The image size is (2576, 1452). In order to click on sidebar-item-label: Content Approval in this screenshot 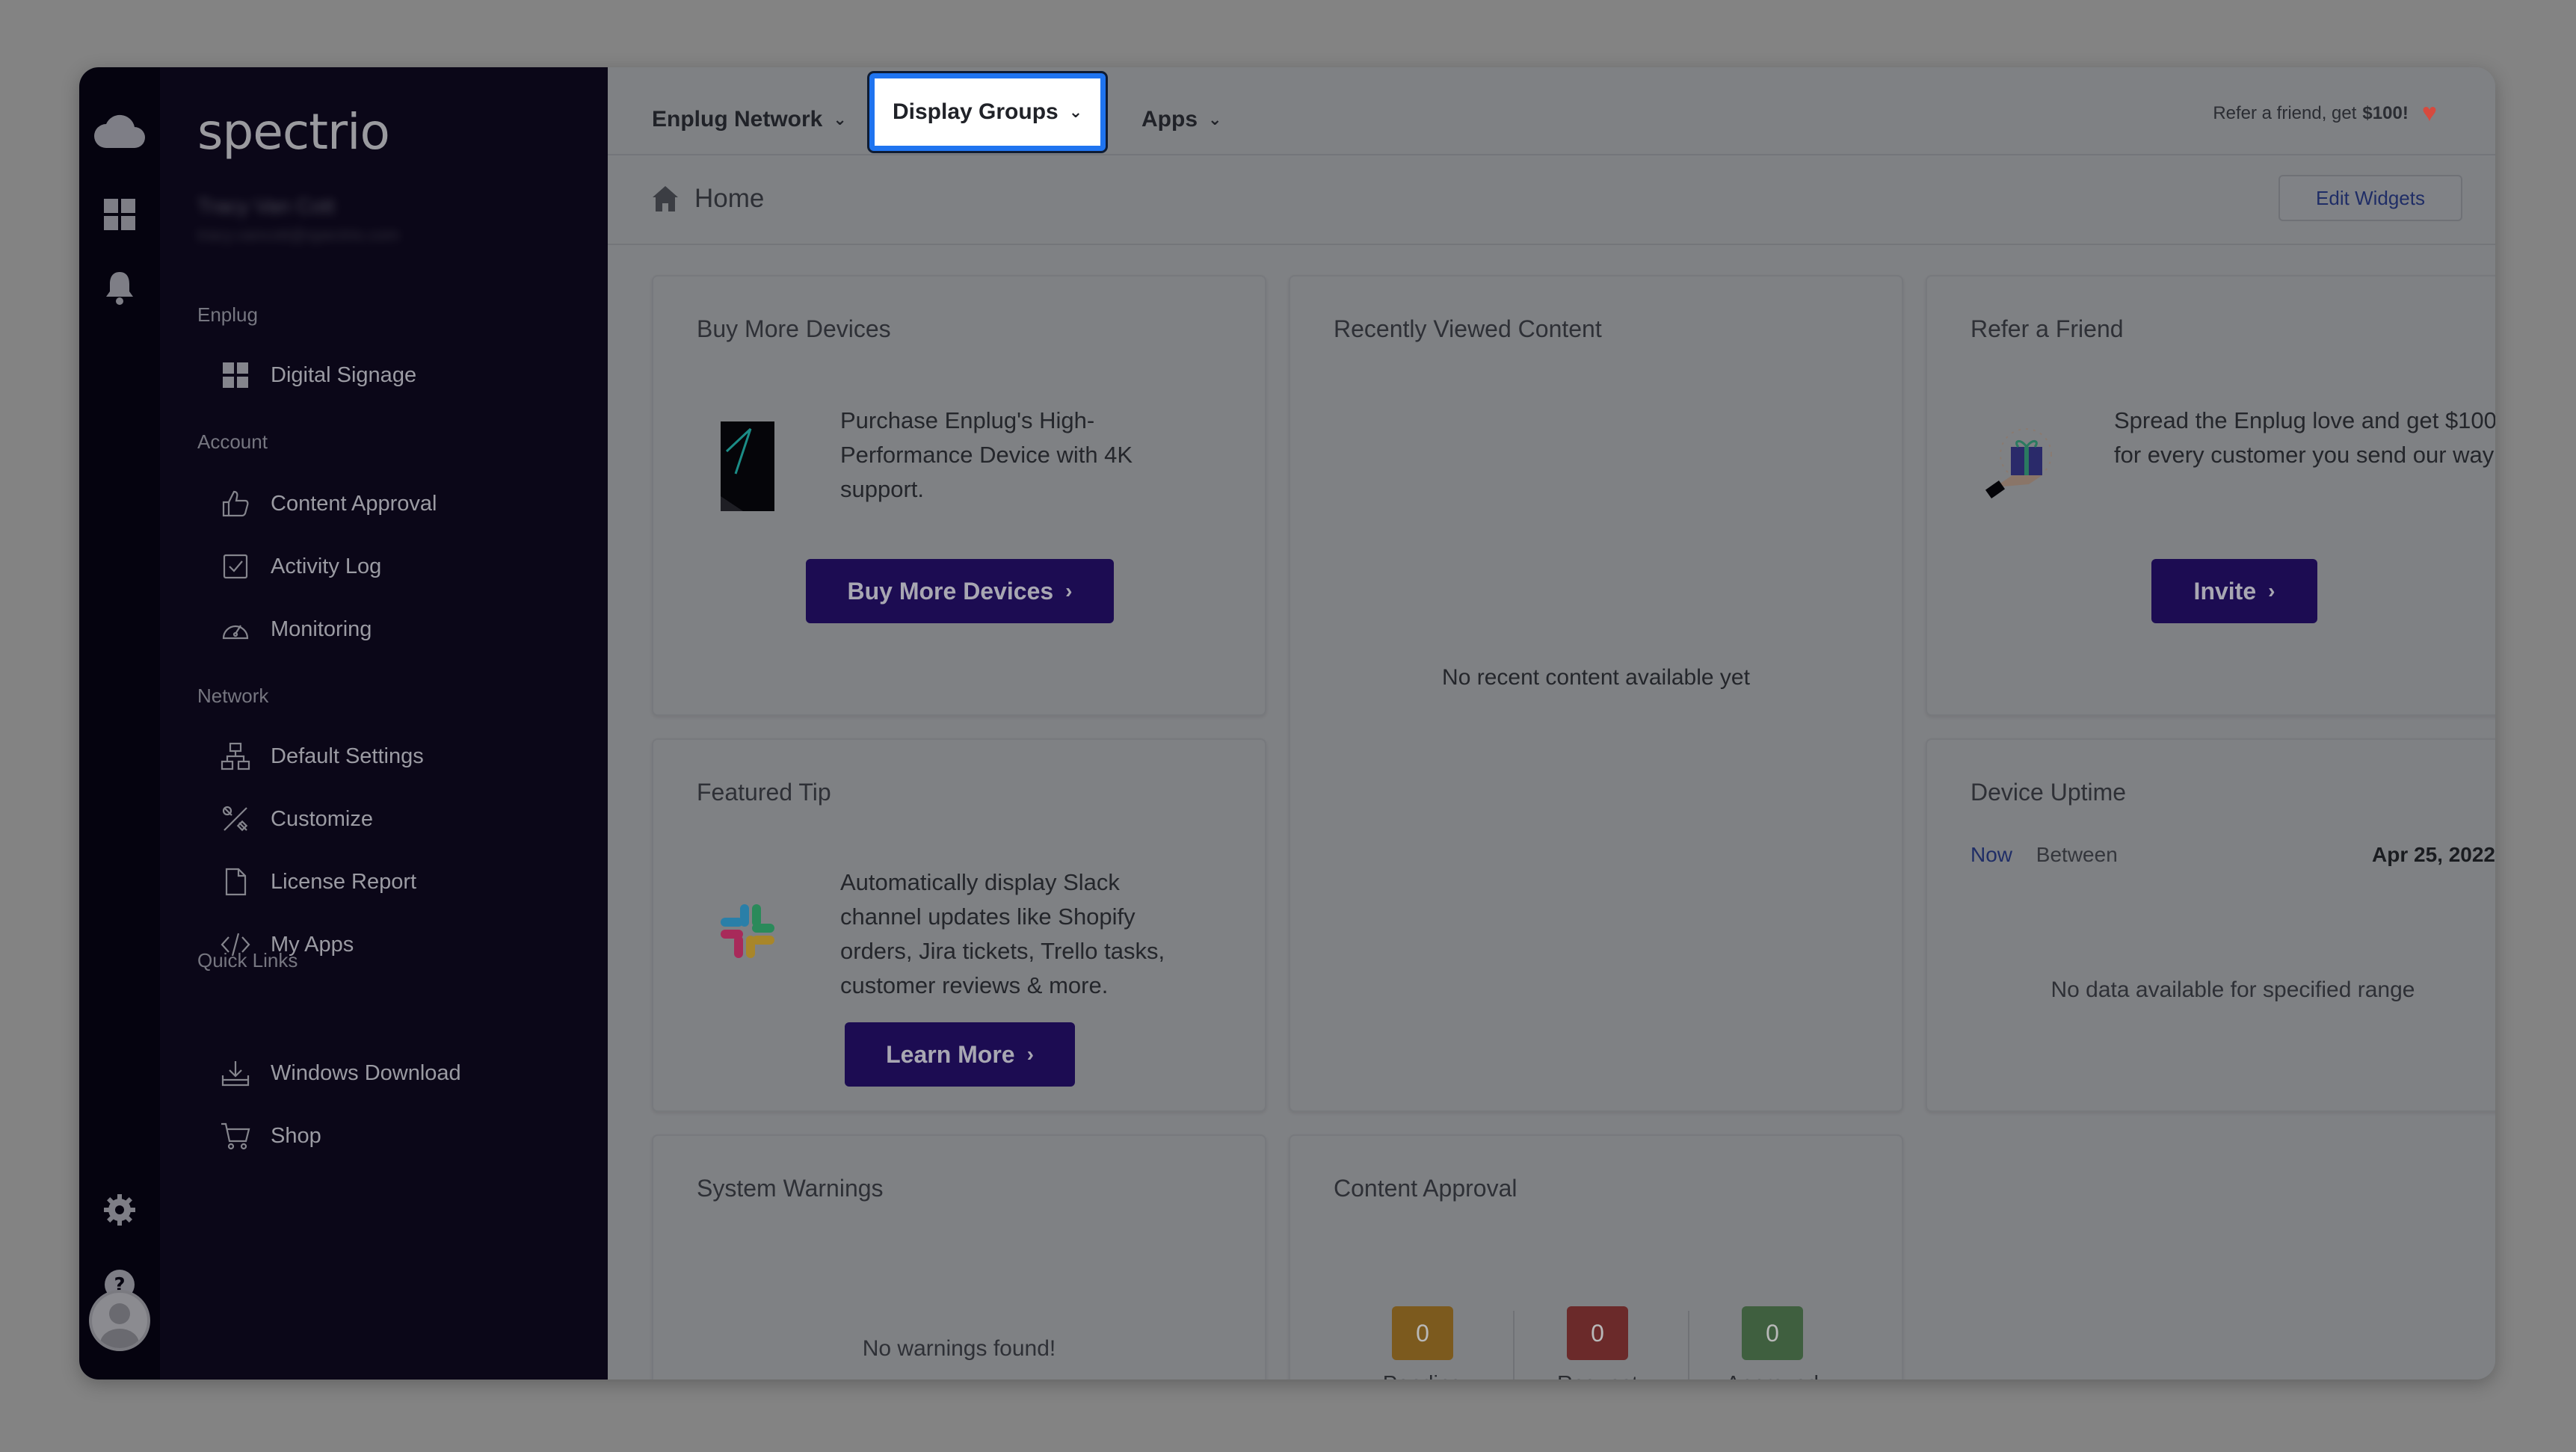, I will do `click(354, 504)`.